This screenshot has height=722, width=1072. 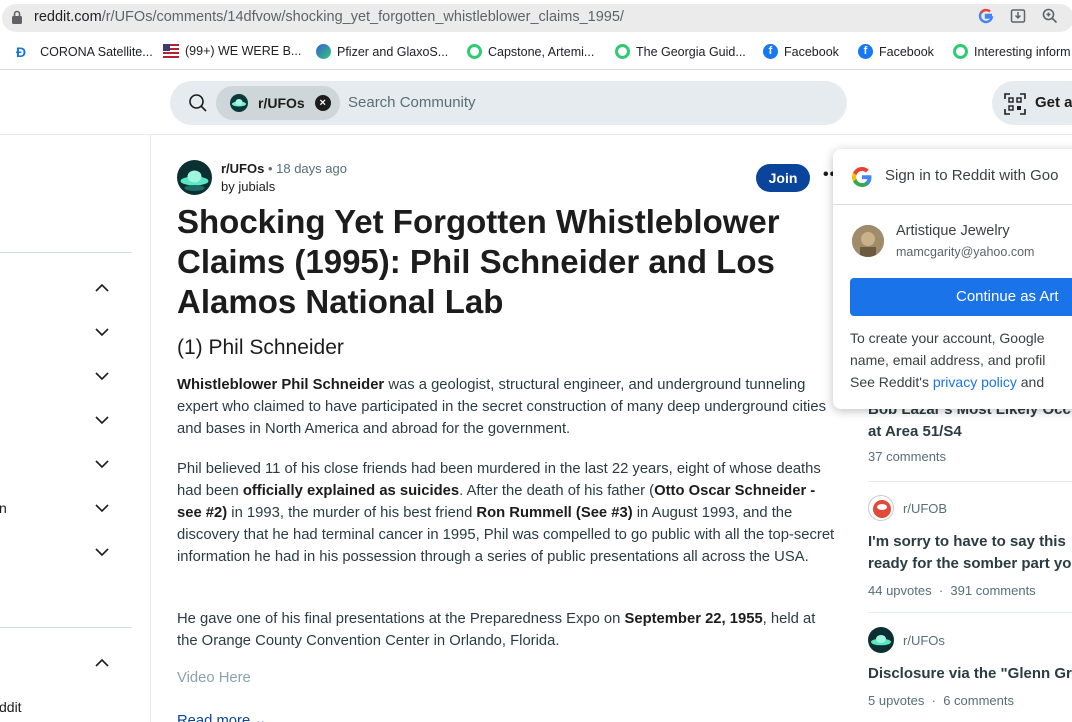 I want to click on account-name: Artistique Jewelry, so click(x=953, y=231).